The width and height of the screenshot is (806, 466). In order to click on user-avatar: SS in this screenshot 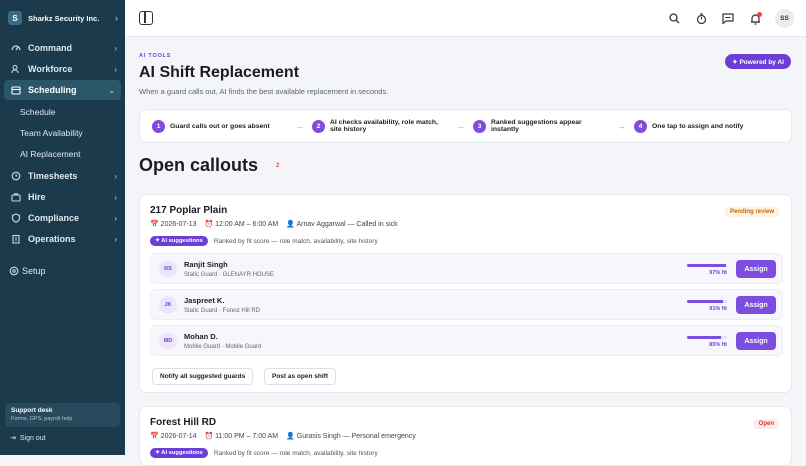, I will do `click(784, 18)`.